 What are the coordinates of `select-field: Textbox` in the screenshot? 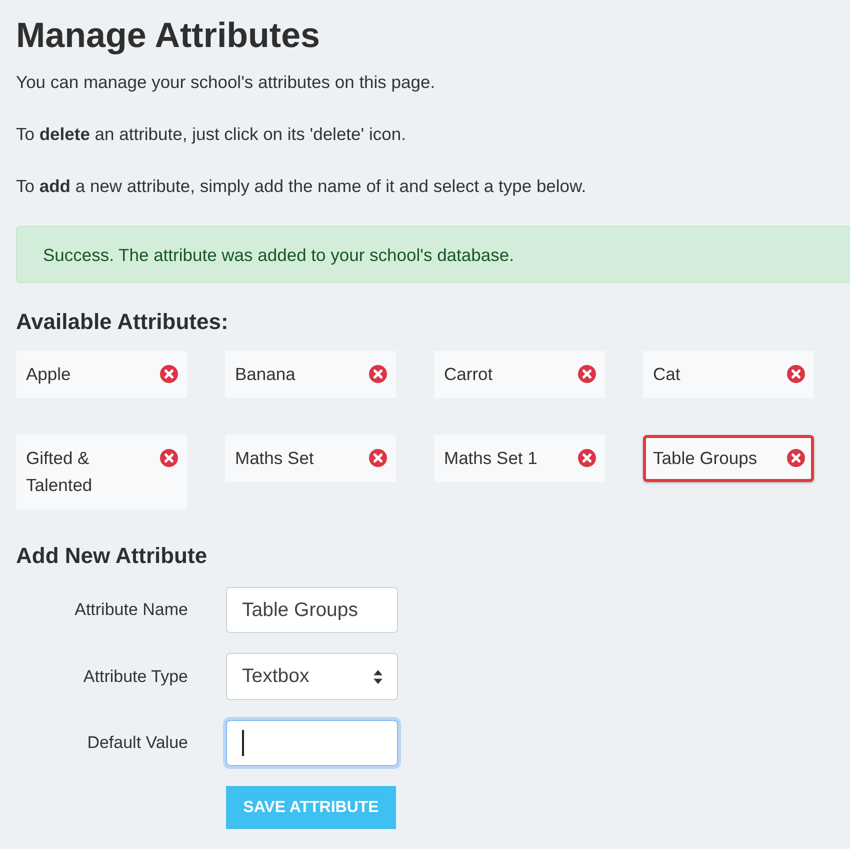 It's located at (312, 676).